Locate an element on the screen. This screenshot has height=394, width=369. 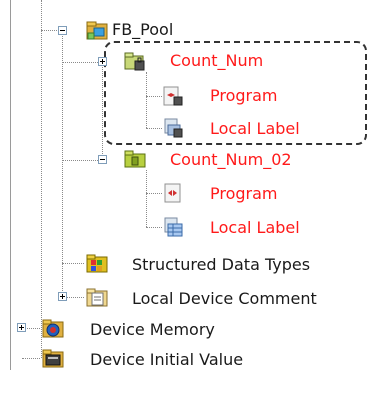
node-label: FB_Pool is located at coordinates (143, 29).